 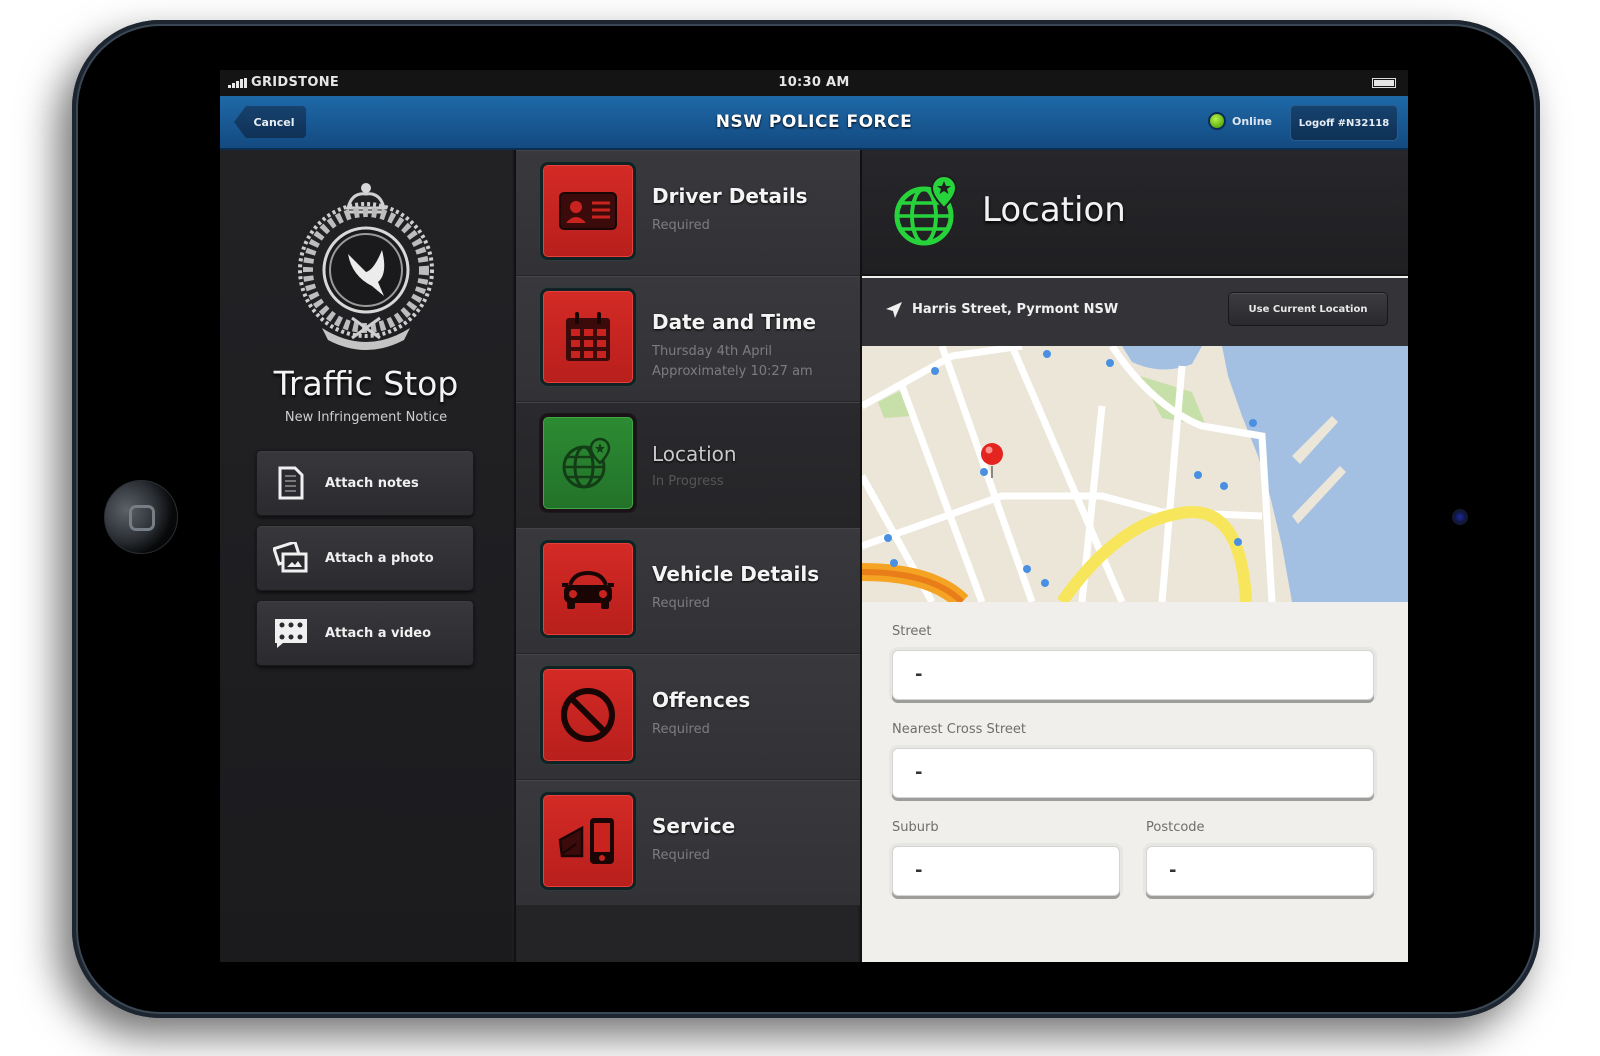 What do you see at coordinates (378, 633) in the screenshot?
I see `attach-video-label: Attach a video` at bounding box center [378, 633].